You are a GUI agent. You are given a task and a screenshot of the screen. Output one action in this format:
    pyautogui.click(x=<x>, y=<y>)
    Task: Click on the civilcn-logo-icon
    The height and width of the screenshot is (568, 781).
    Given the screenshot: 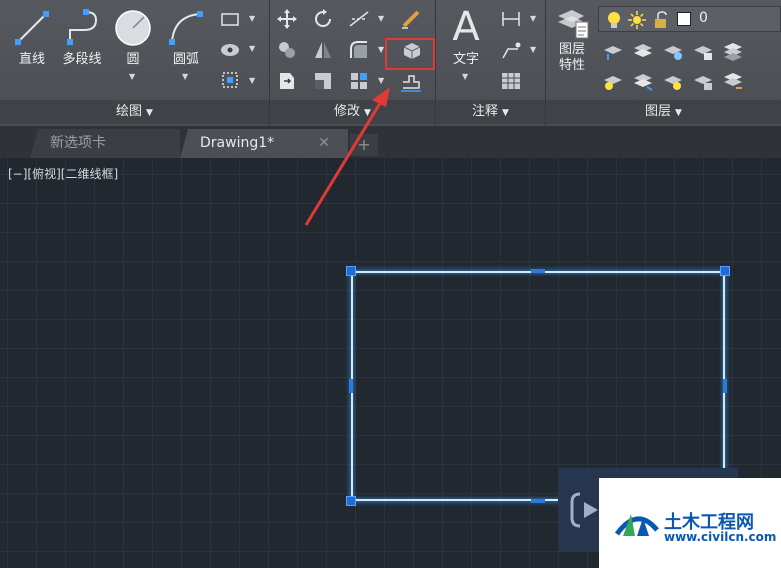 What is the action you would take?
    pyautogui.click(x=636, y=525)
    